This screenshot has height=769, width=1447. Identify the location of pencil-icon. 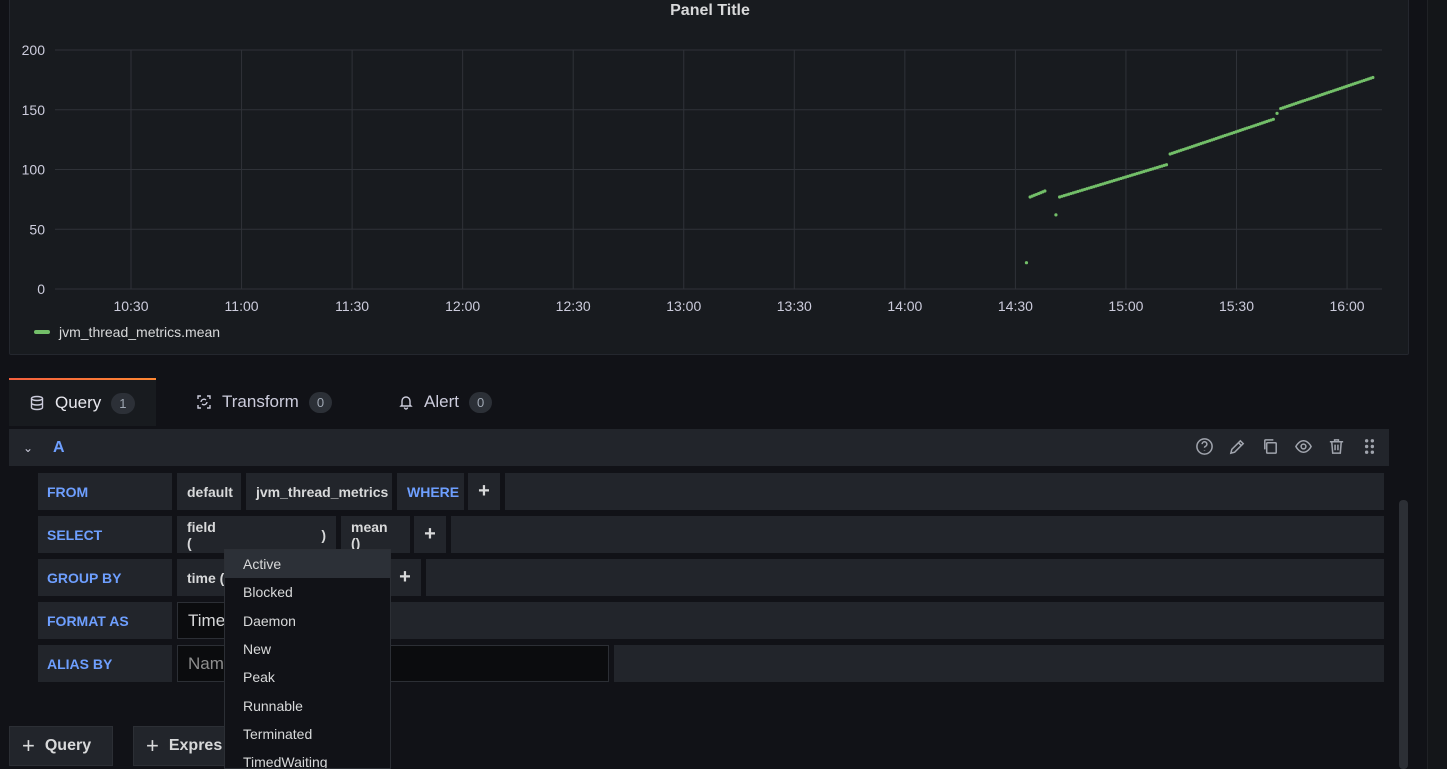
(1237, 446).